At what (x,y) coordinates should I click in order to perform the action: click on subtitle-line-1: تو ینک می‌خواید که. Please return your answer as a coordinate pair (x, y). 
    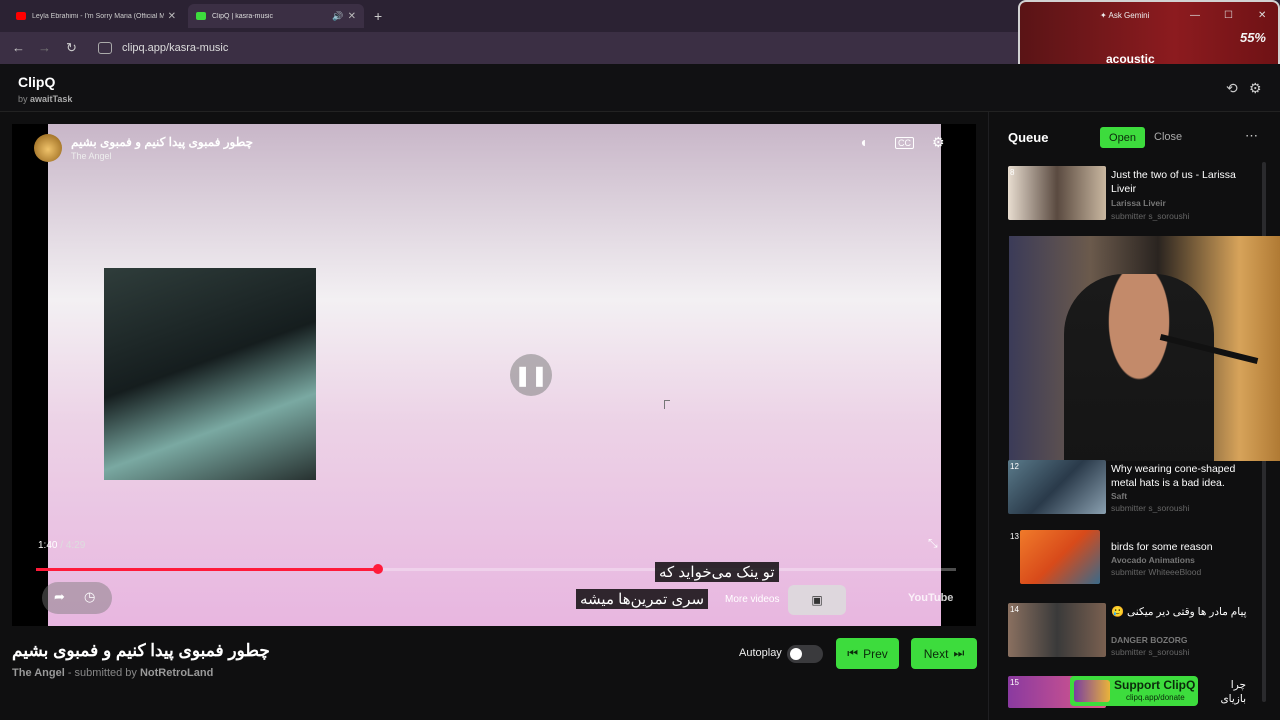
    Looking at the image, I should click on (717, 572).